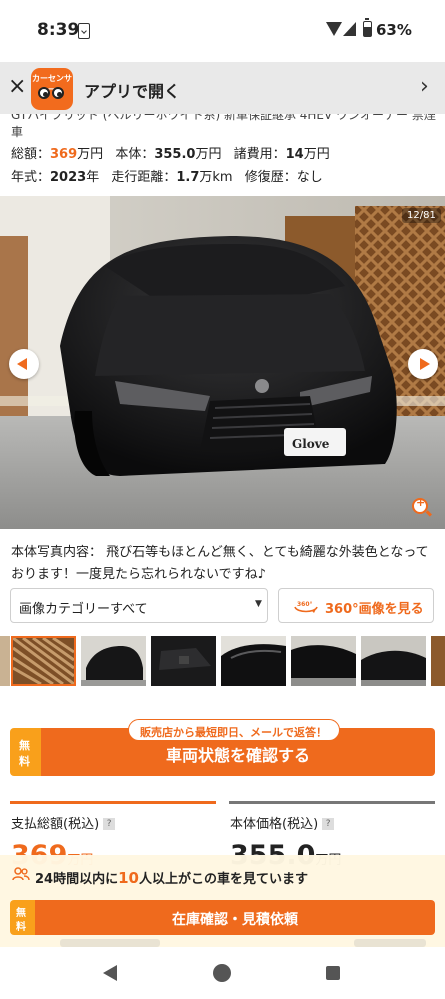  I want to click on viewers-count-text: 24時間以内に10人以上がこの車を見ています, so click(171, 878).